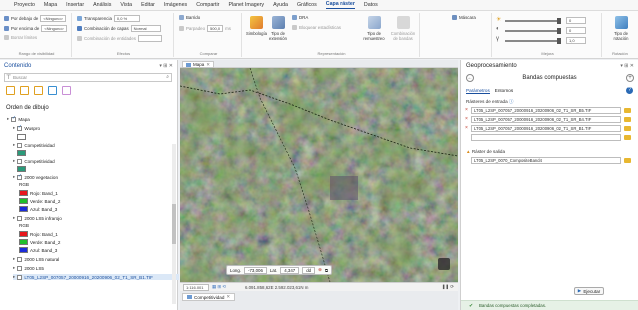  I want to click on menu-item-10: Gráficos, so click(307, 5).